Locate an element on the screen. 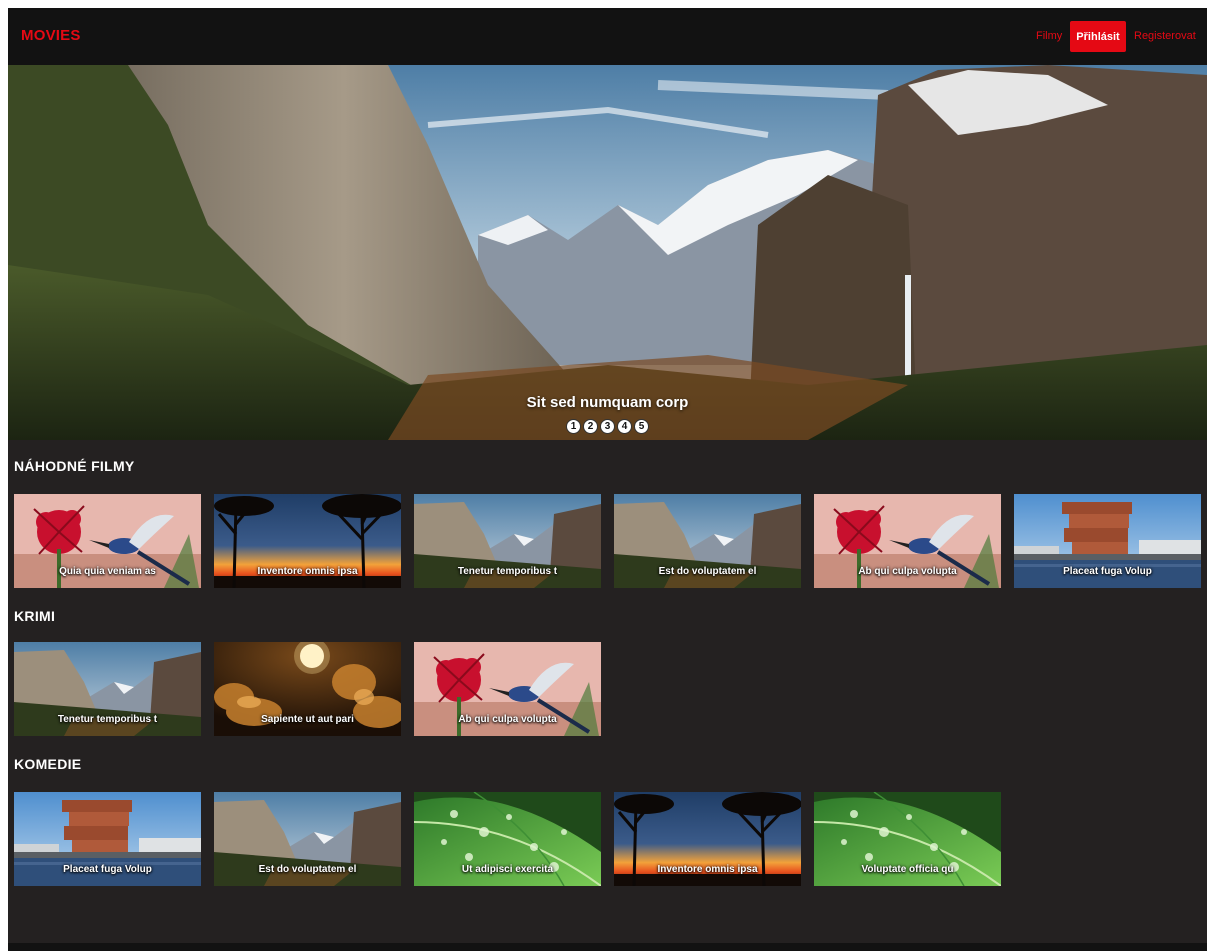  carousel-dots: 1 2 3 4 5 is located at coordinates (607, 426).